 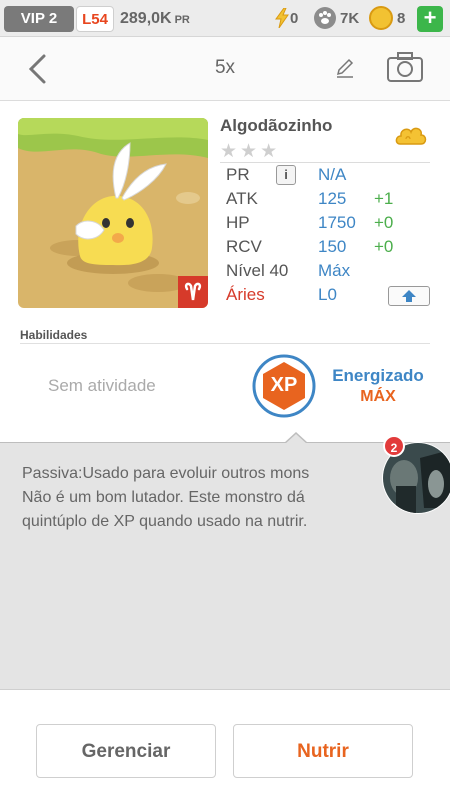 I want to click on info-button: i, so click(x=286, y=175).